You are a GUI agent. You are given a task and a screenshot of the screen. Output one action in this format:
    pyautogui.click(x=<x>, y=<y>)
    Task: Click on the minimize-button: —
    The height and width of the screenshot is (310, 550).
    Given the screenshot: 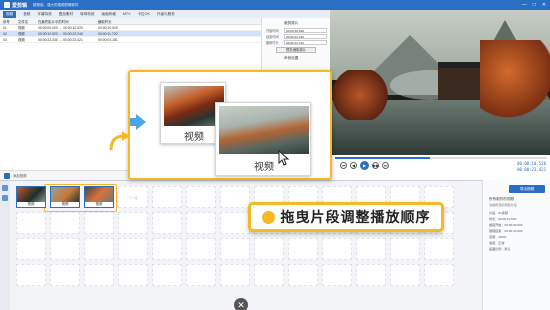 What is the action you would take?
    pyautogui.click(x=524, y=5)
    